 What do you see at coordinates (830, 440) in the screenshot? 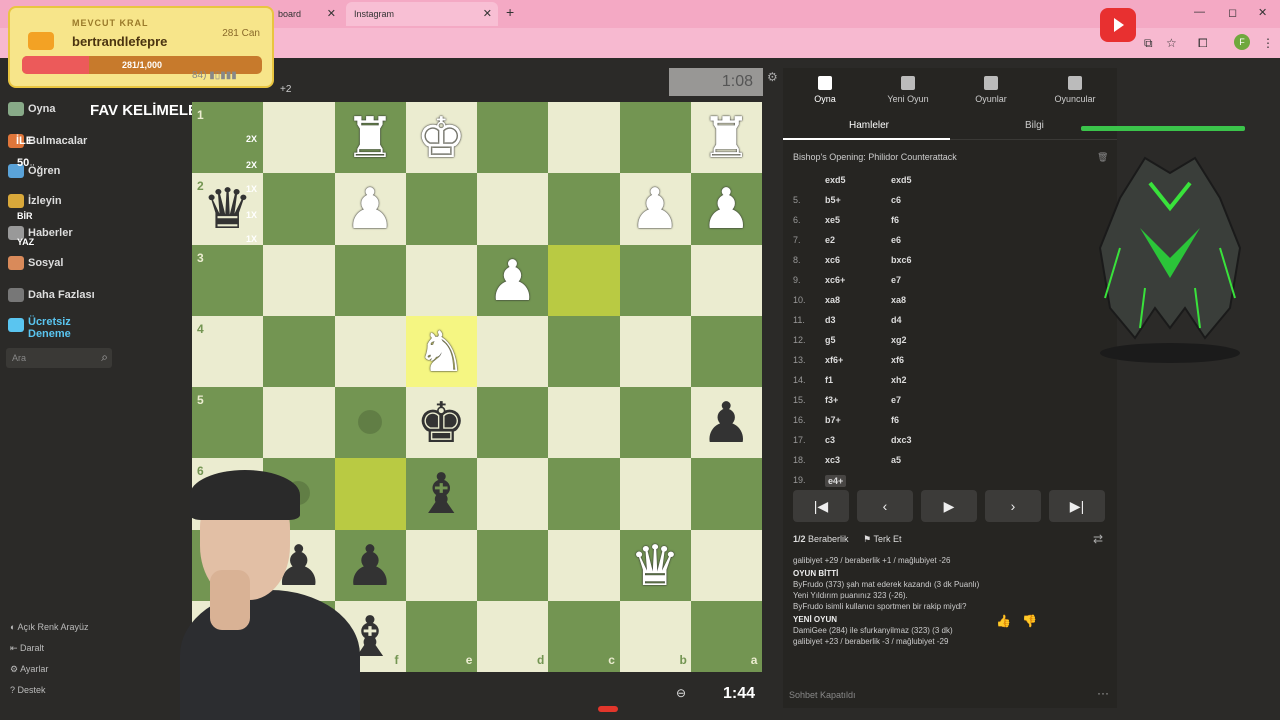
I see `white-move: c3` at bounding box center [830, 440].